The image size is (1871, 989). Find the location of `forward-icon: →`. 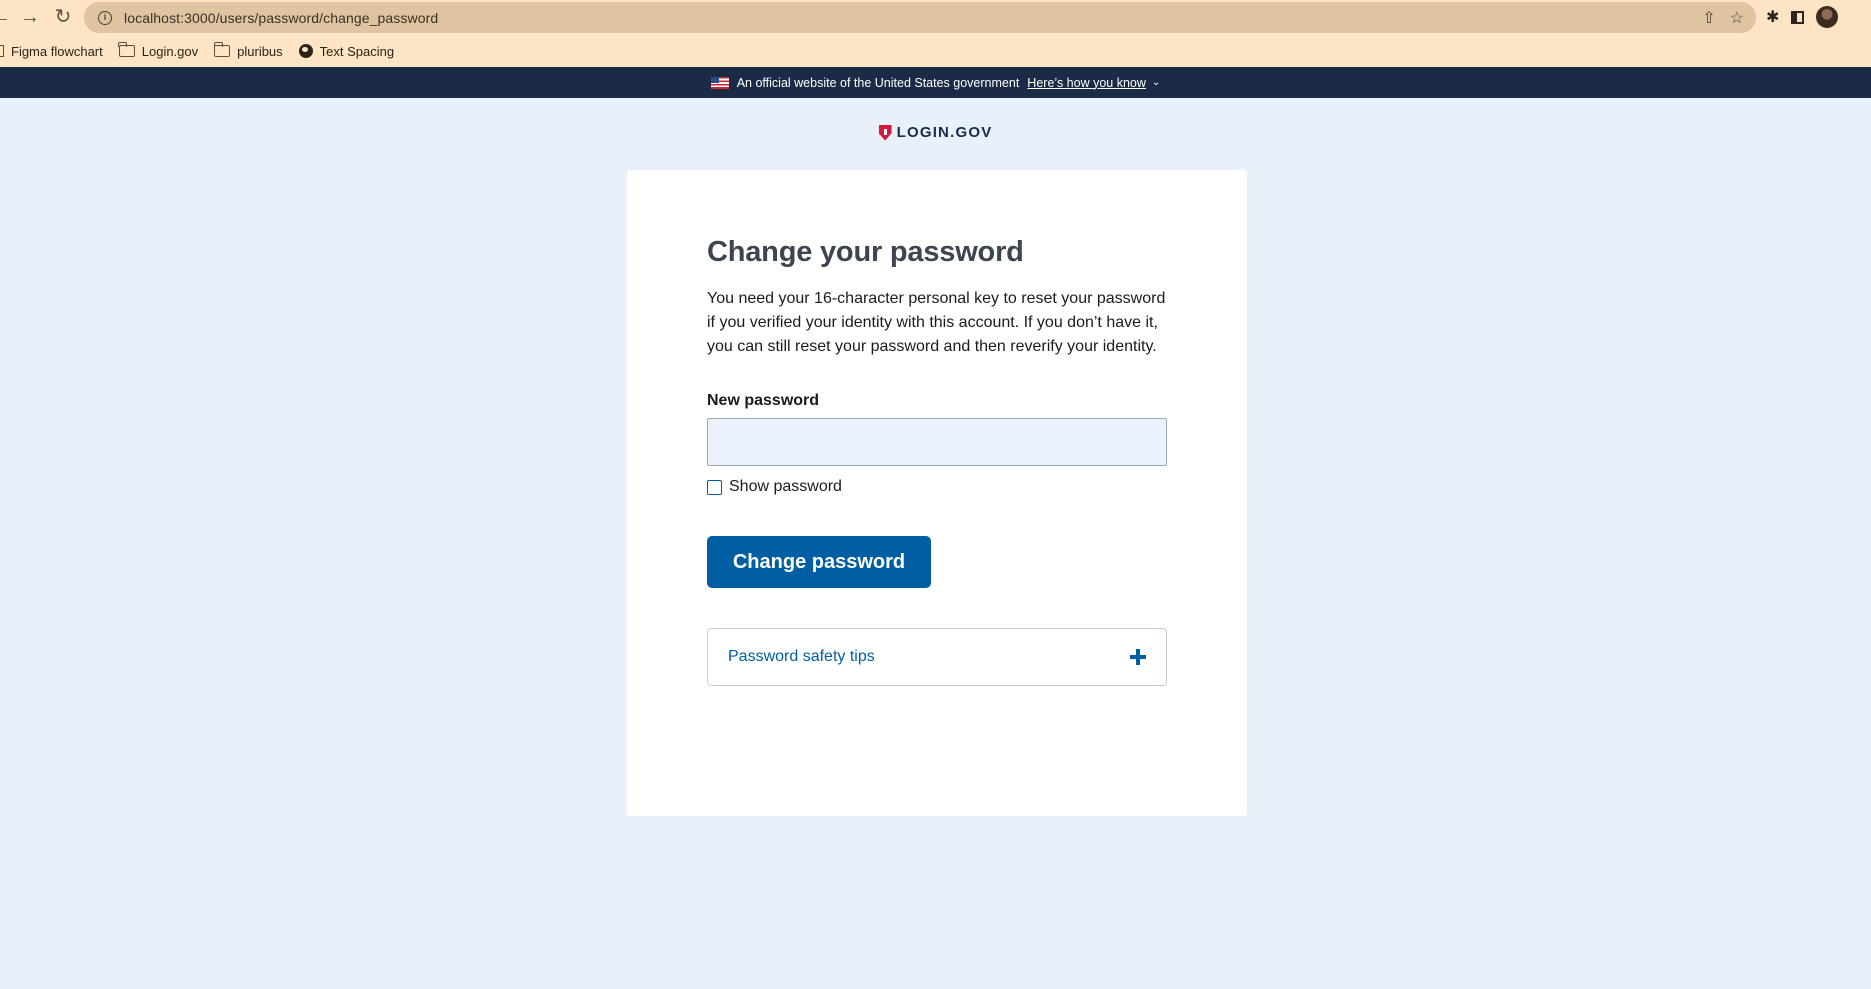

forward-icon: → is located at coordinates (30, 17).